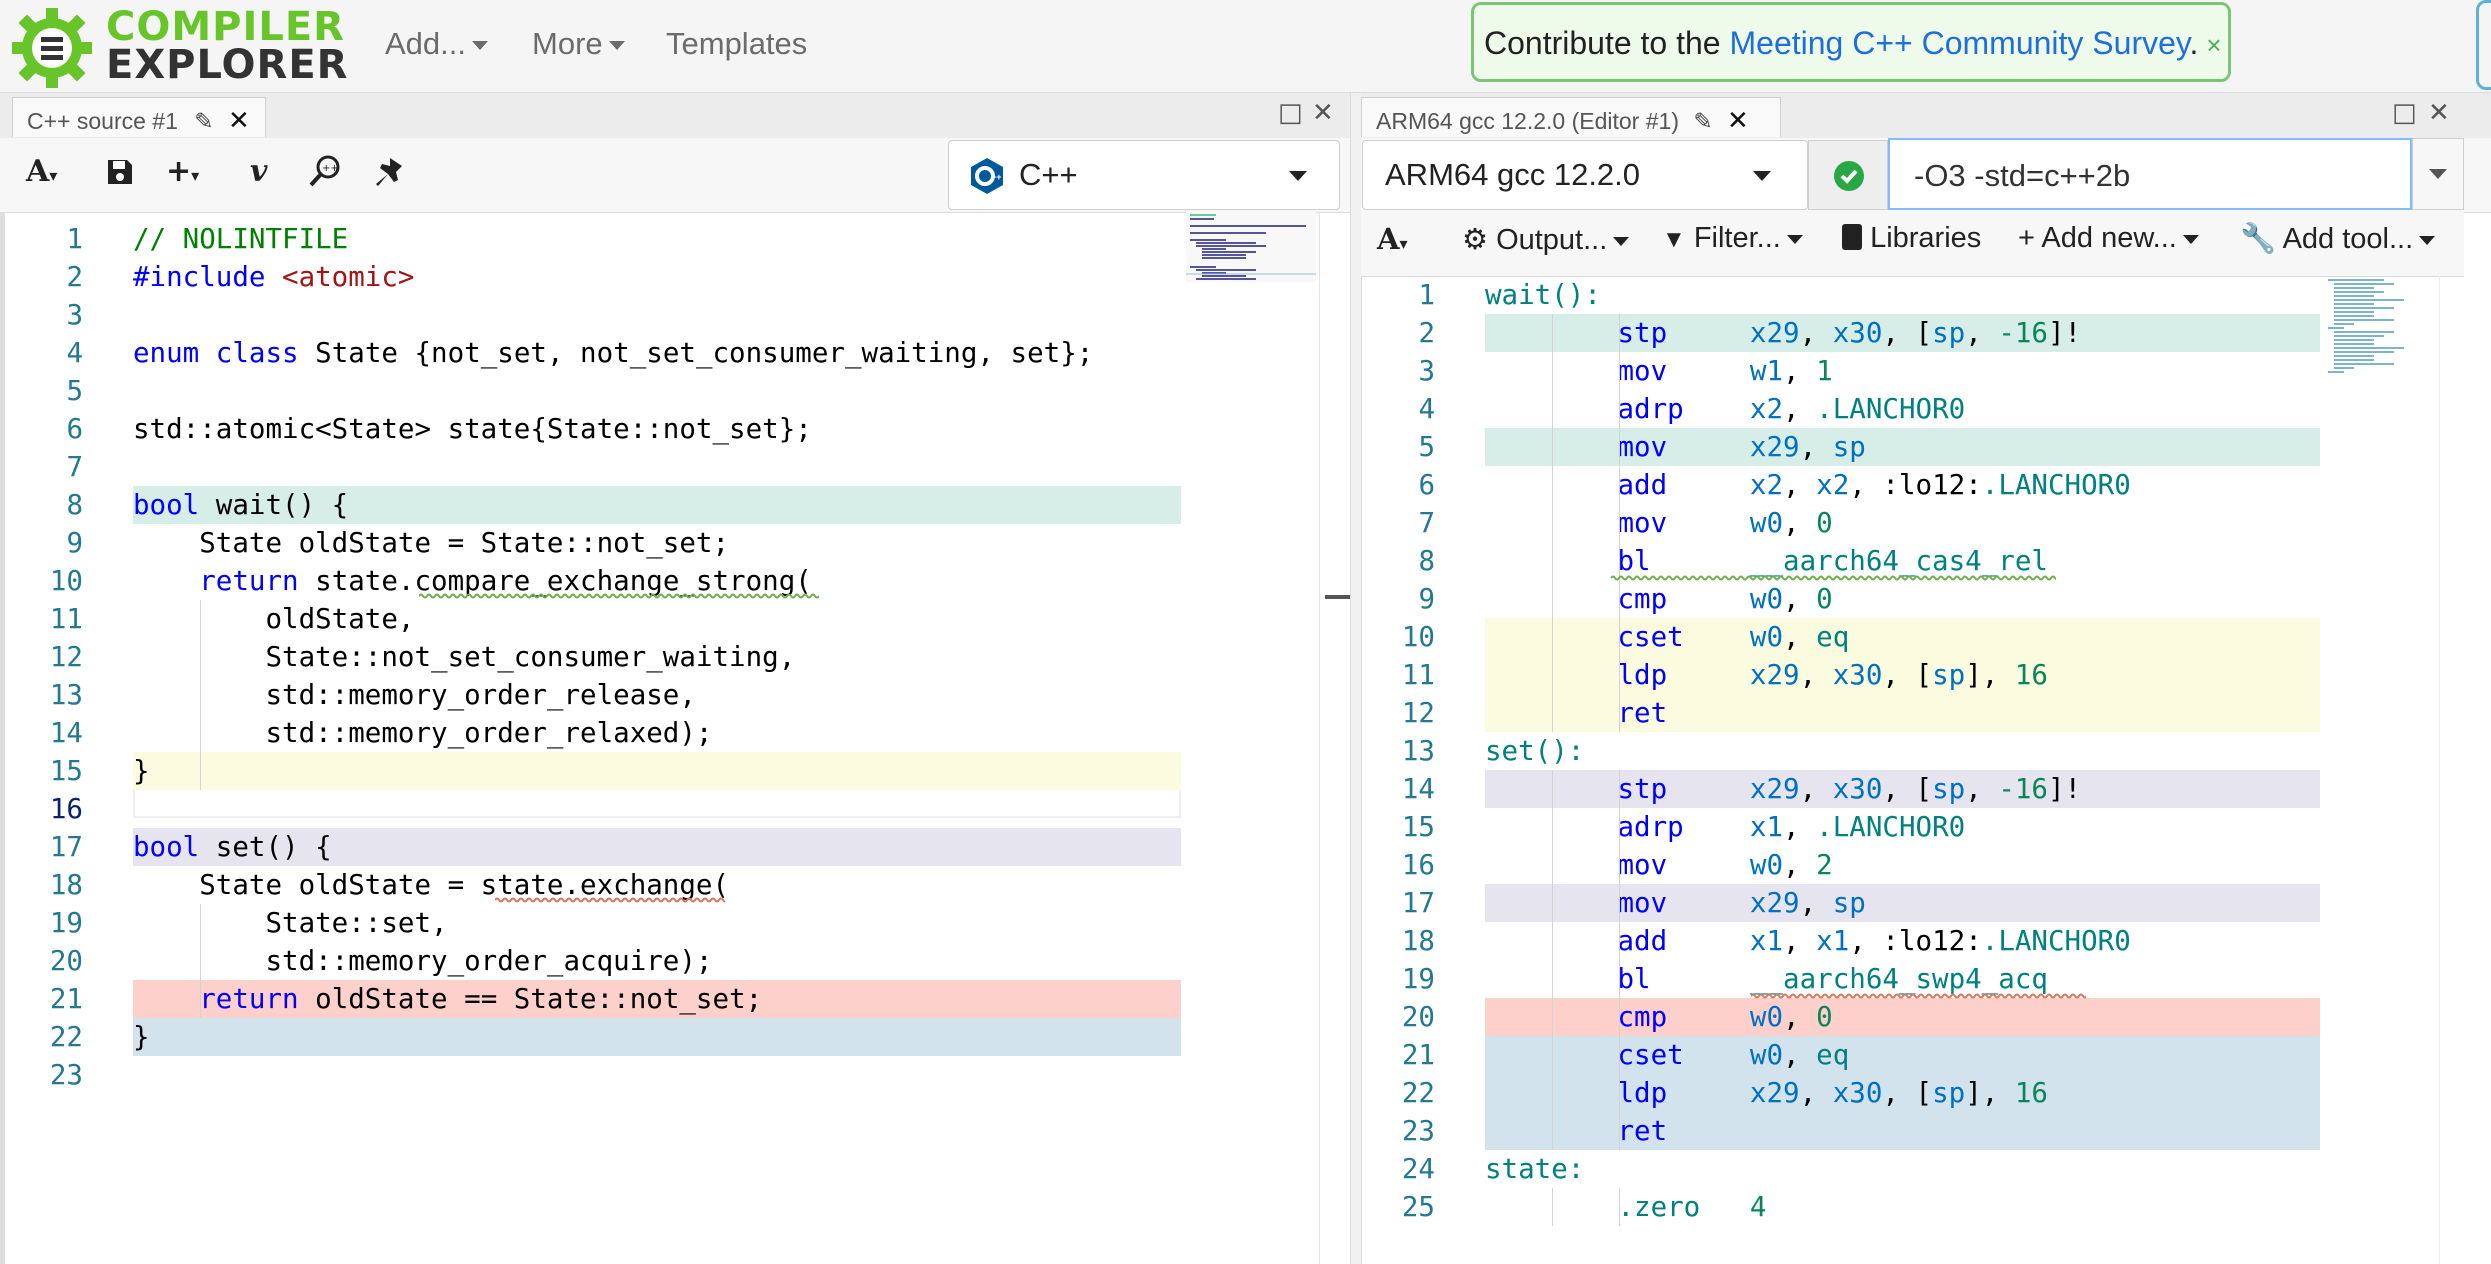 The height and width of the screenshot is (1264, 2491). Describe the element at coordinates (1725, 523) in the screenshot. I see `asm-line: mov w0, 0` at that location.